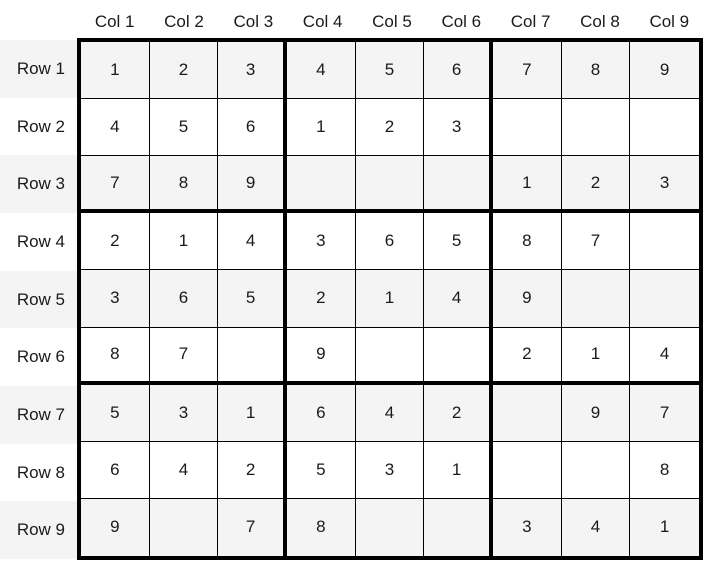 This screenshot has width=720, height=572. Describe the element at coordinates (38, 126) in the screenshot. I see `row-header: Row 2` at that location.